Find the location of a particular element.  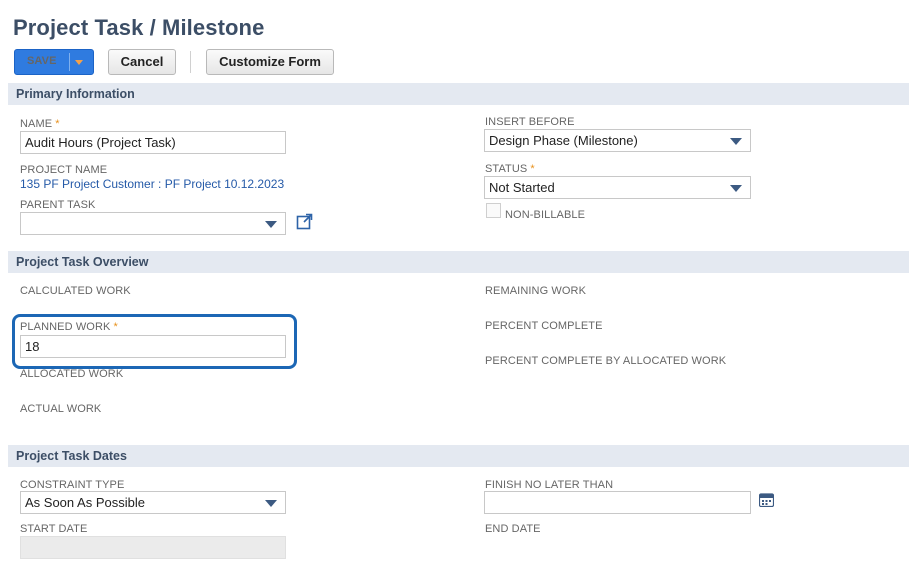

planned-work-label: PLANNED WORK * is located at coordinates (69, 327).